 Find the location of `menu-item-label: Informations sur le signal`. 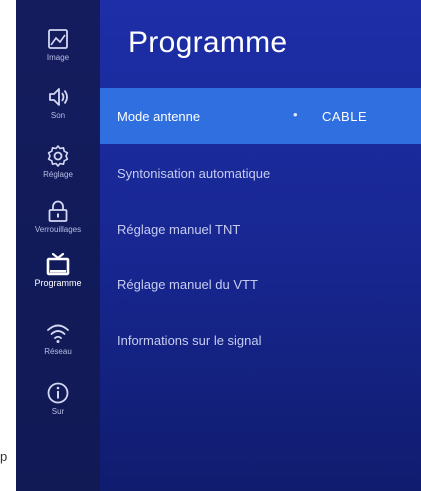

menu-item-label: Informations sur le signal is located at coordinates (189, 340).